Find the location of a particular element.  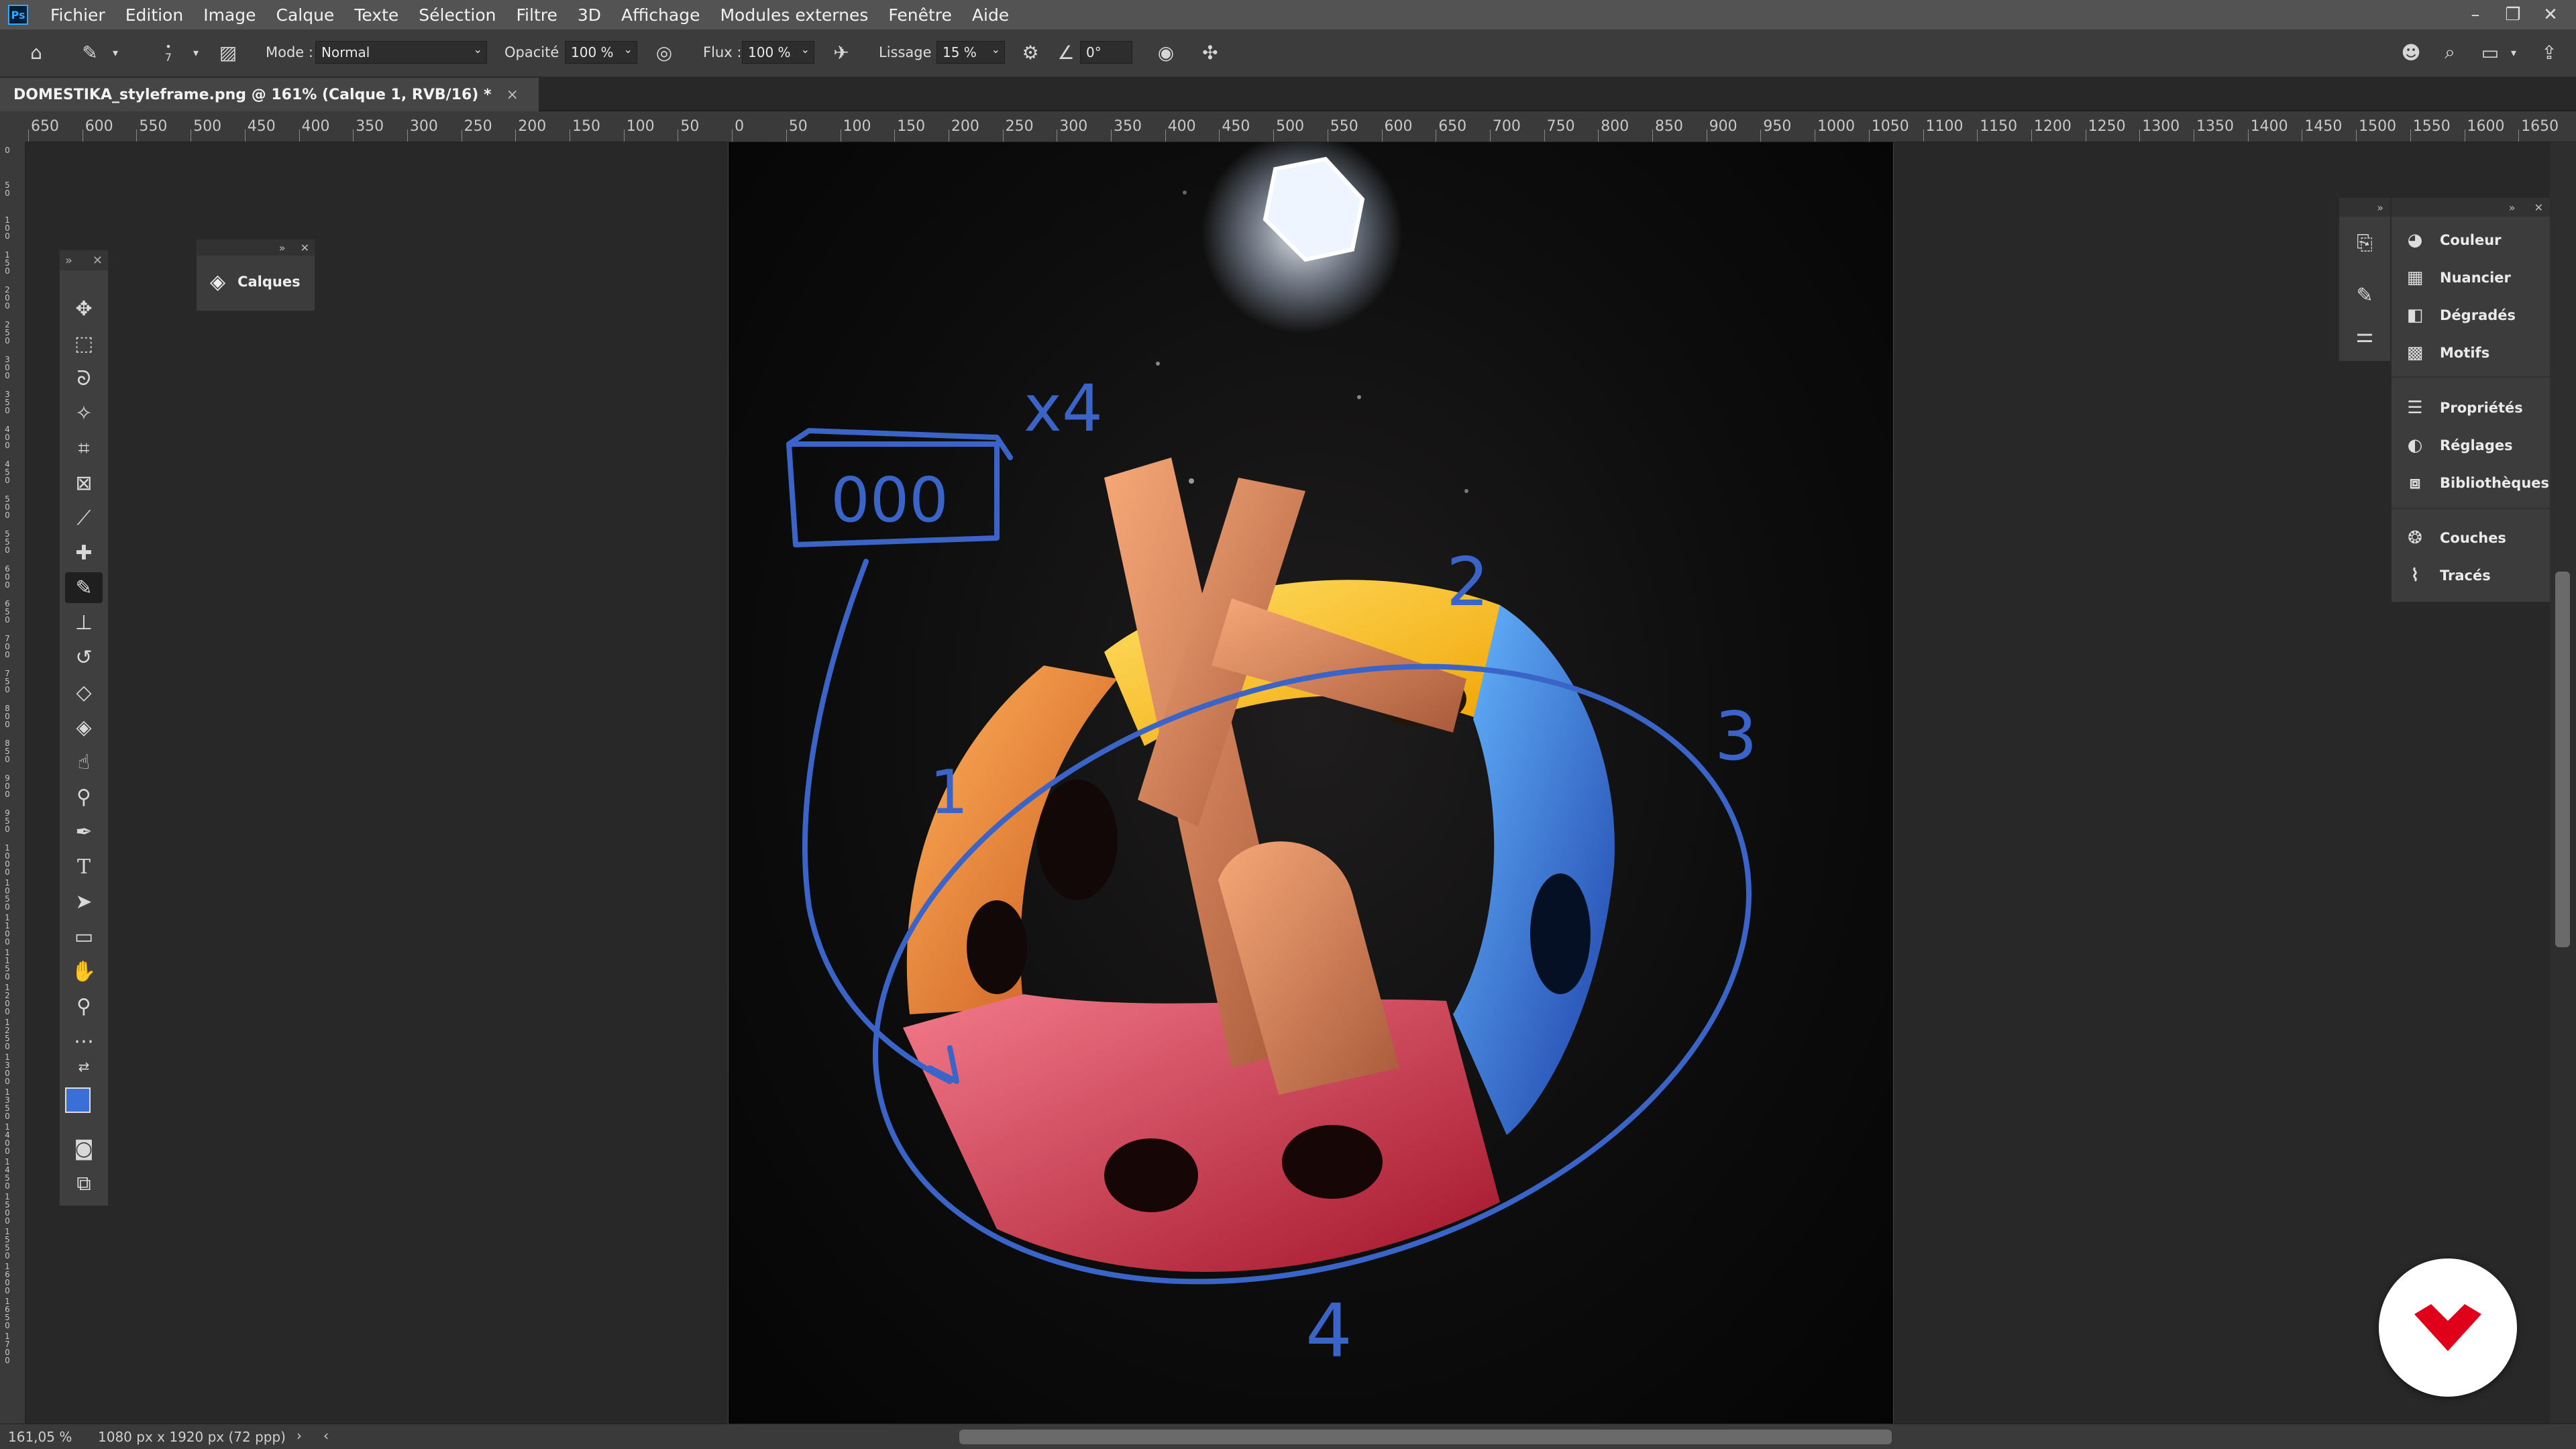

ruler-label: 200 is located at coordinates (965, 126).